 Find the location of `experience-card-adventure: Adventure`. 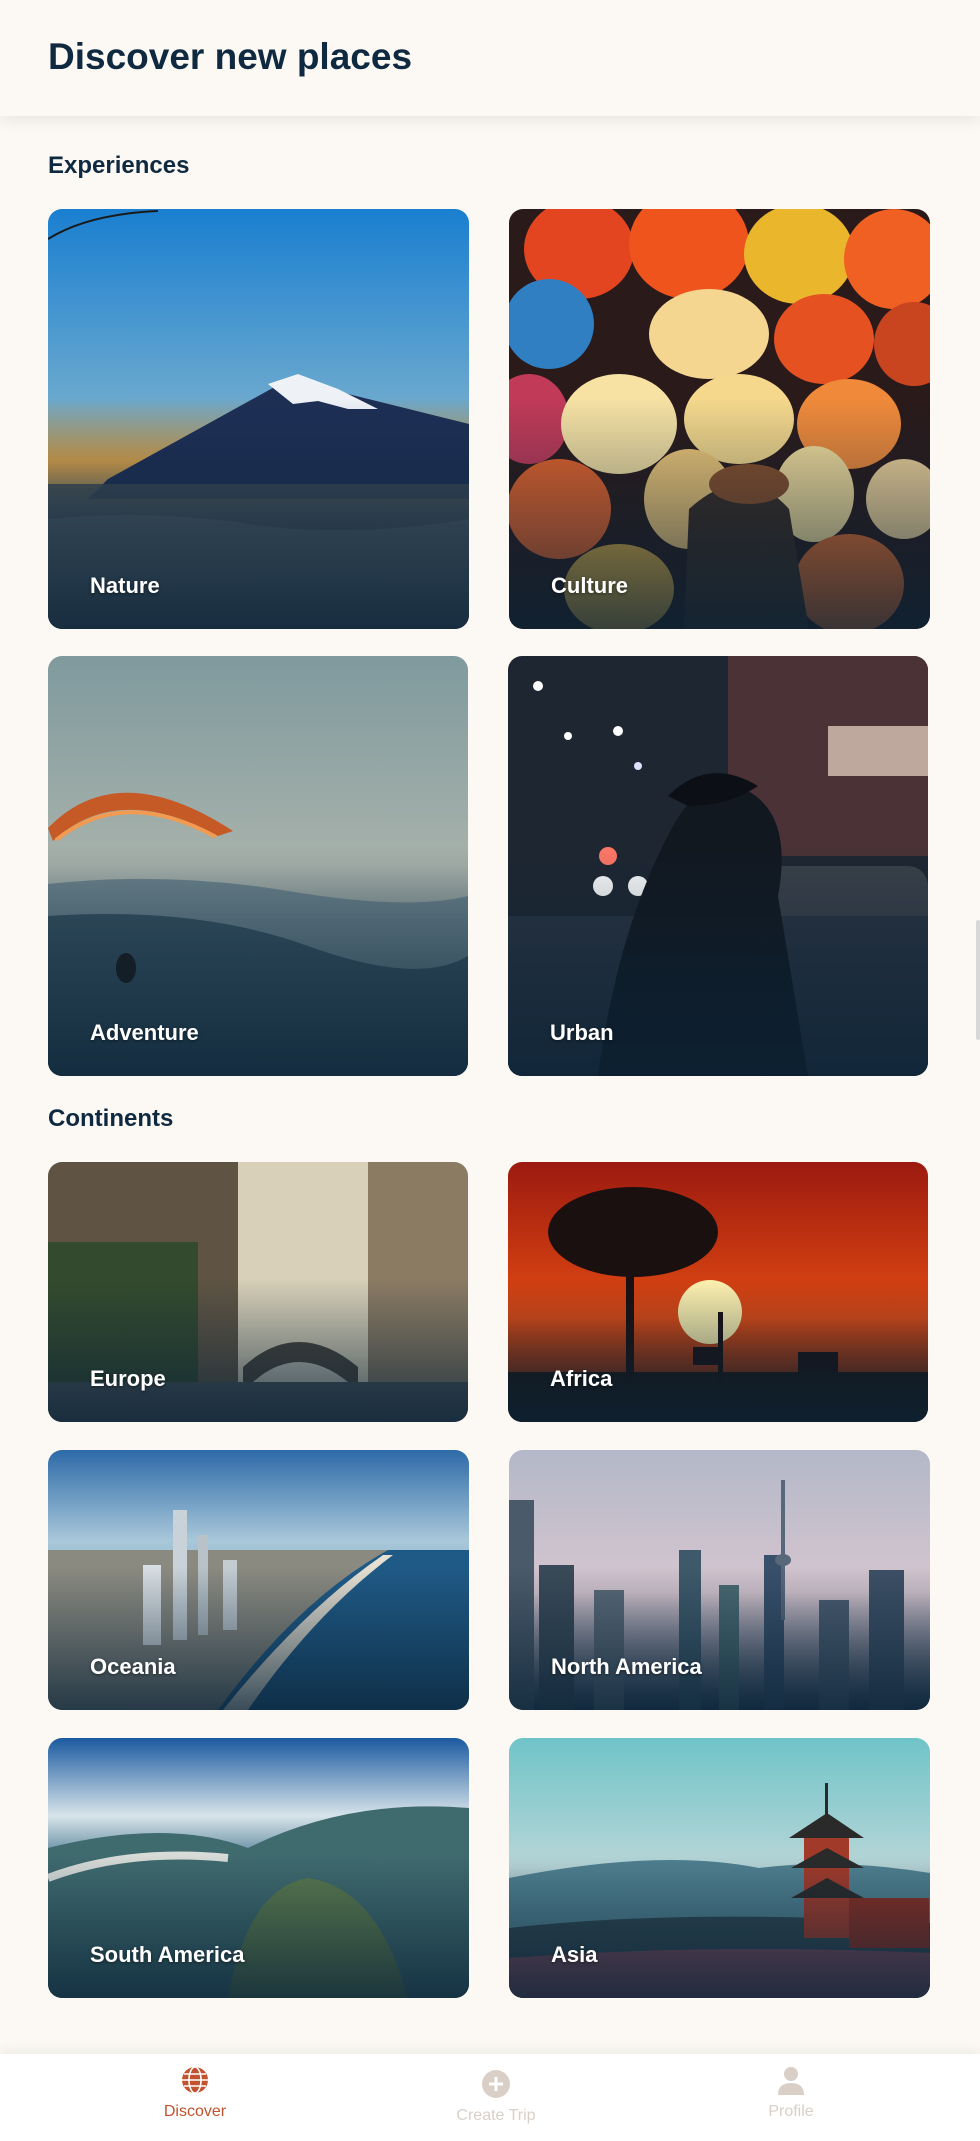

experience-card-adventure: Adventure is located at coordinates (258, 866).